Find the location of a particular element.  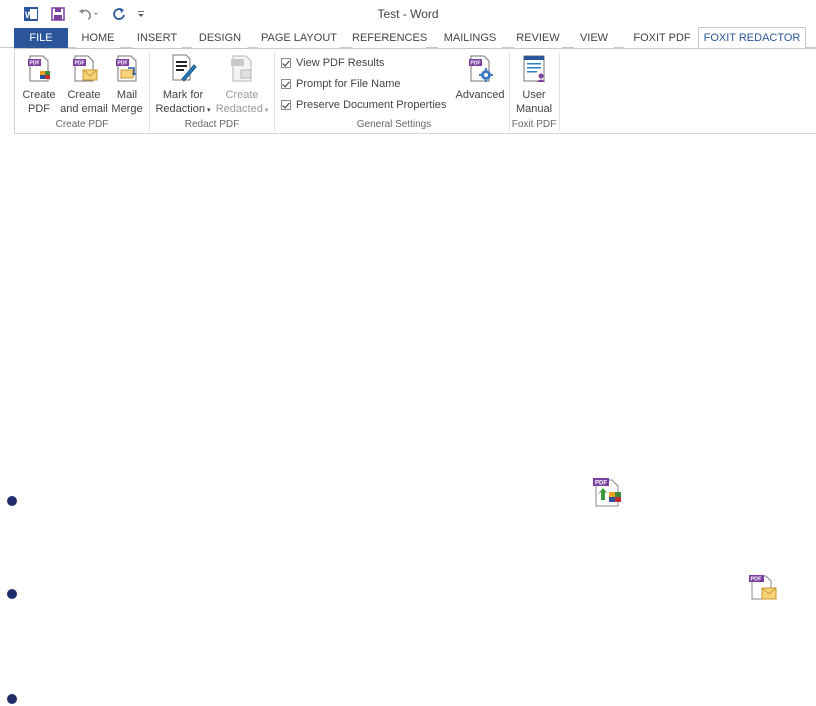

prompt-for-file-name-checkbox: Prompt for File Name is located at coordinates (341, 84).